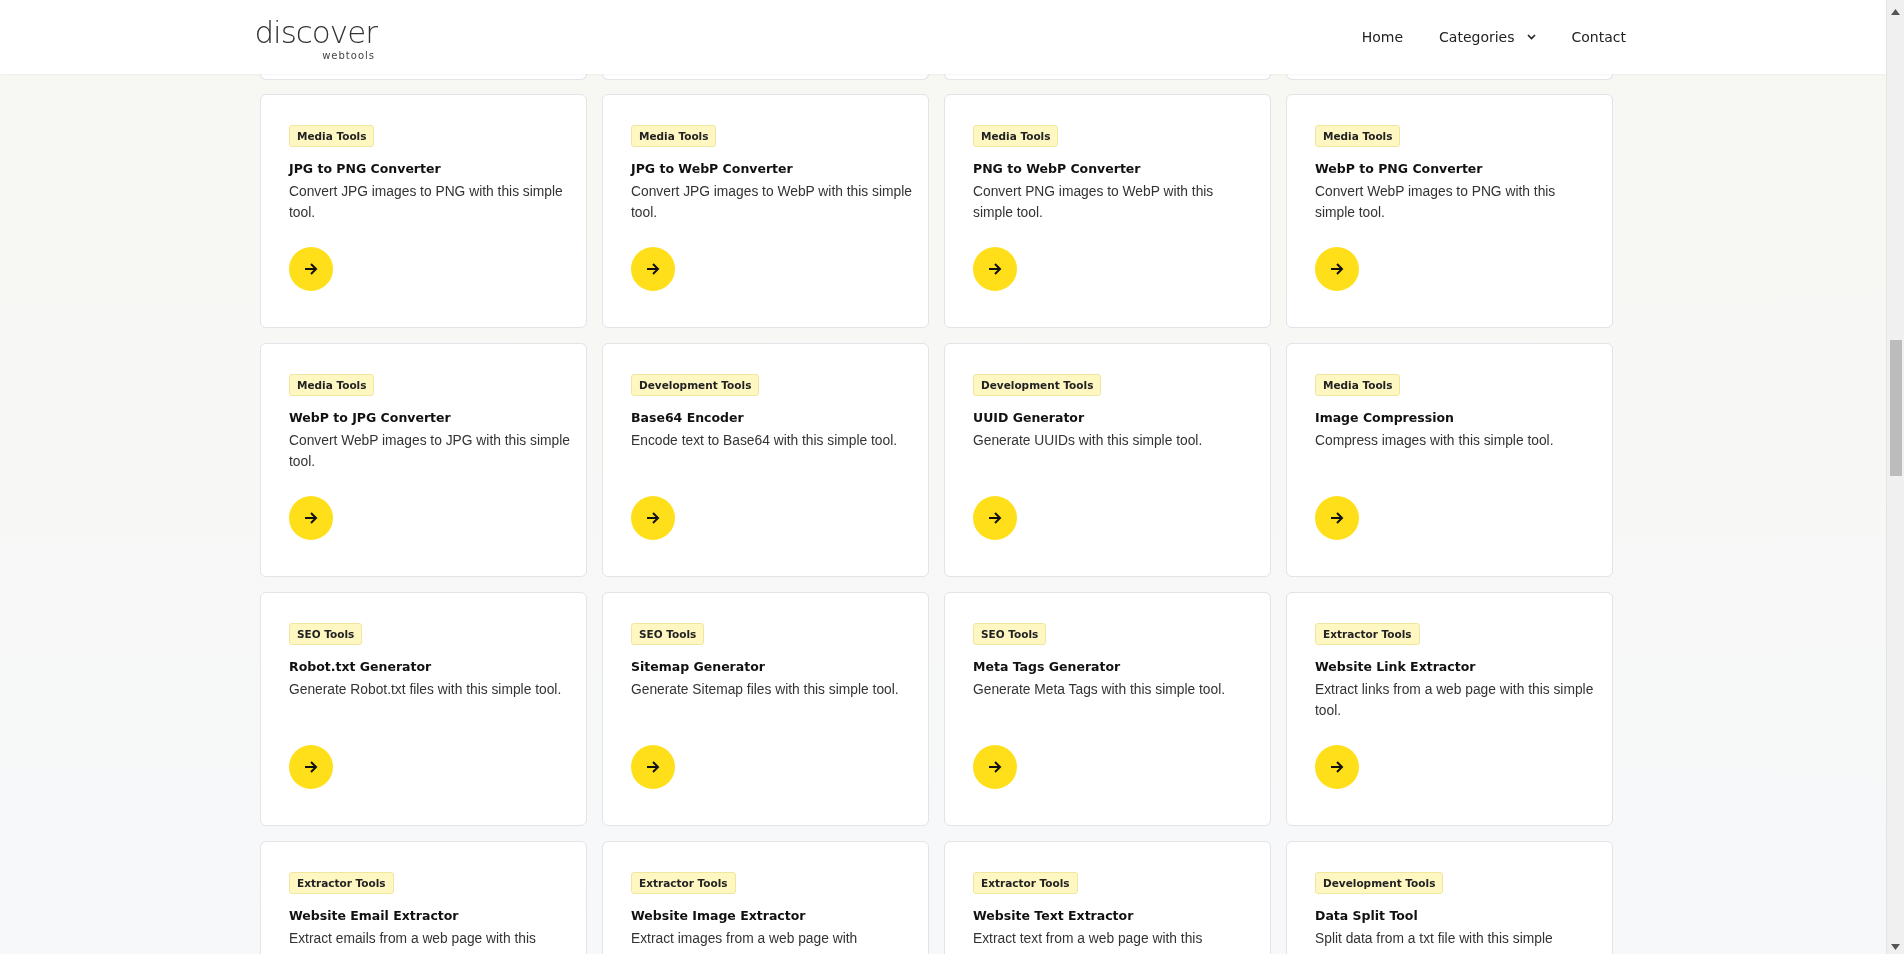  I want to click on tool-title: Sitemap Generator, so click(698, 666).